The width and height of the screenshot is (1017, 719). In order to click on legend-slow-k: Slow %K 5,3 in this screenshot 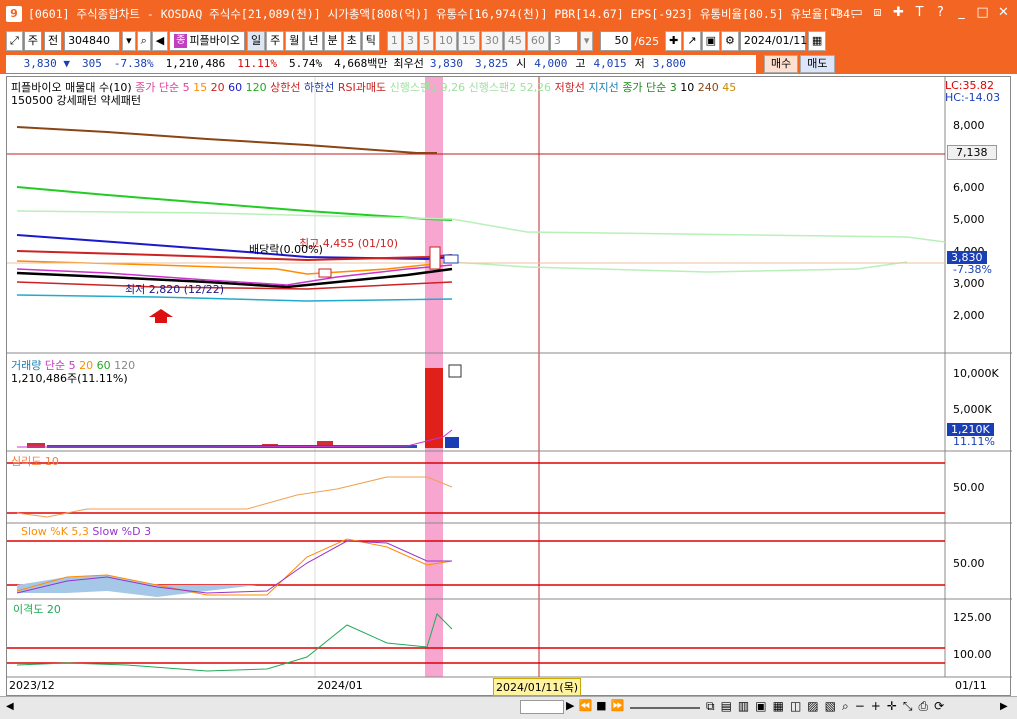, I will do `click(55, 531)`.